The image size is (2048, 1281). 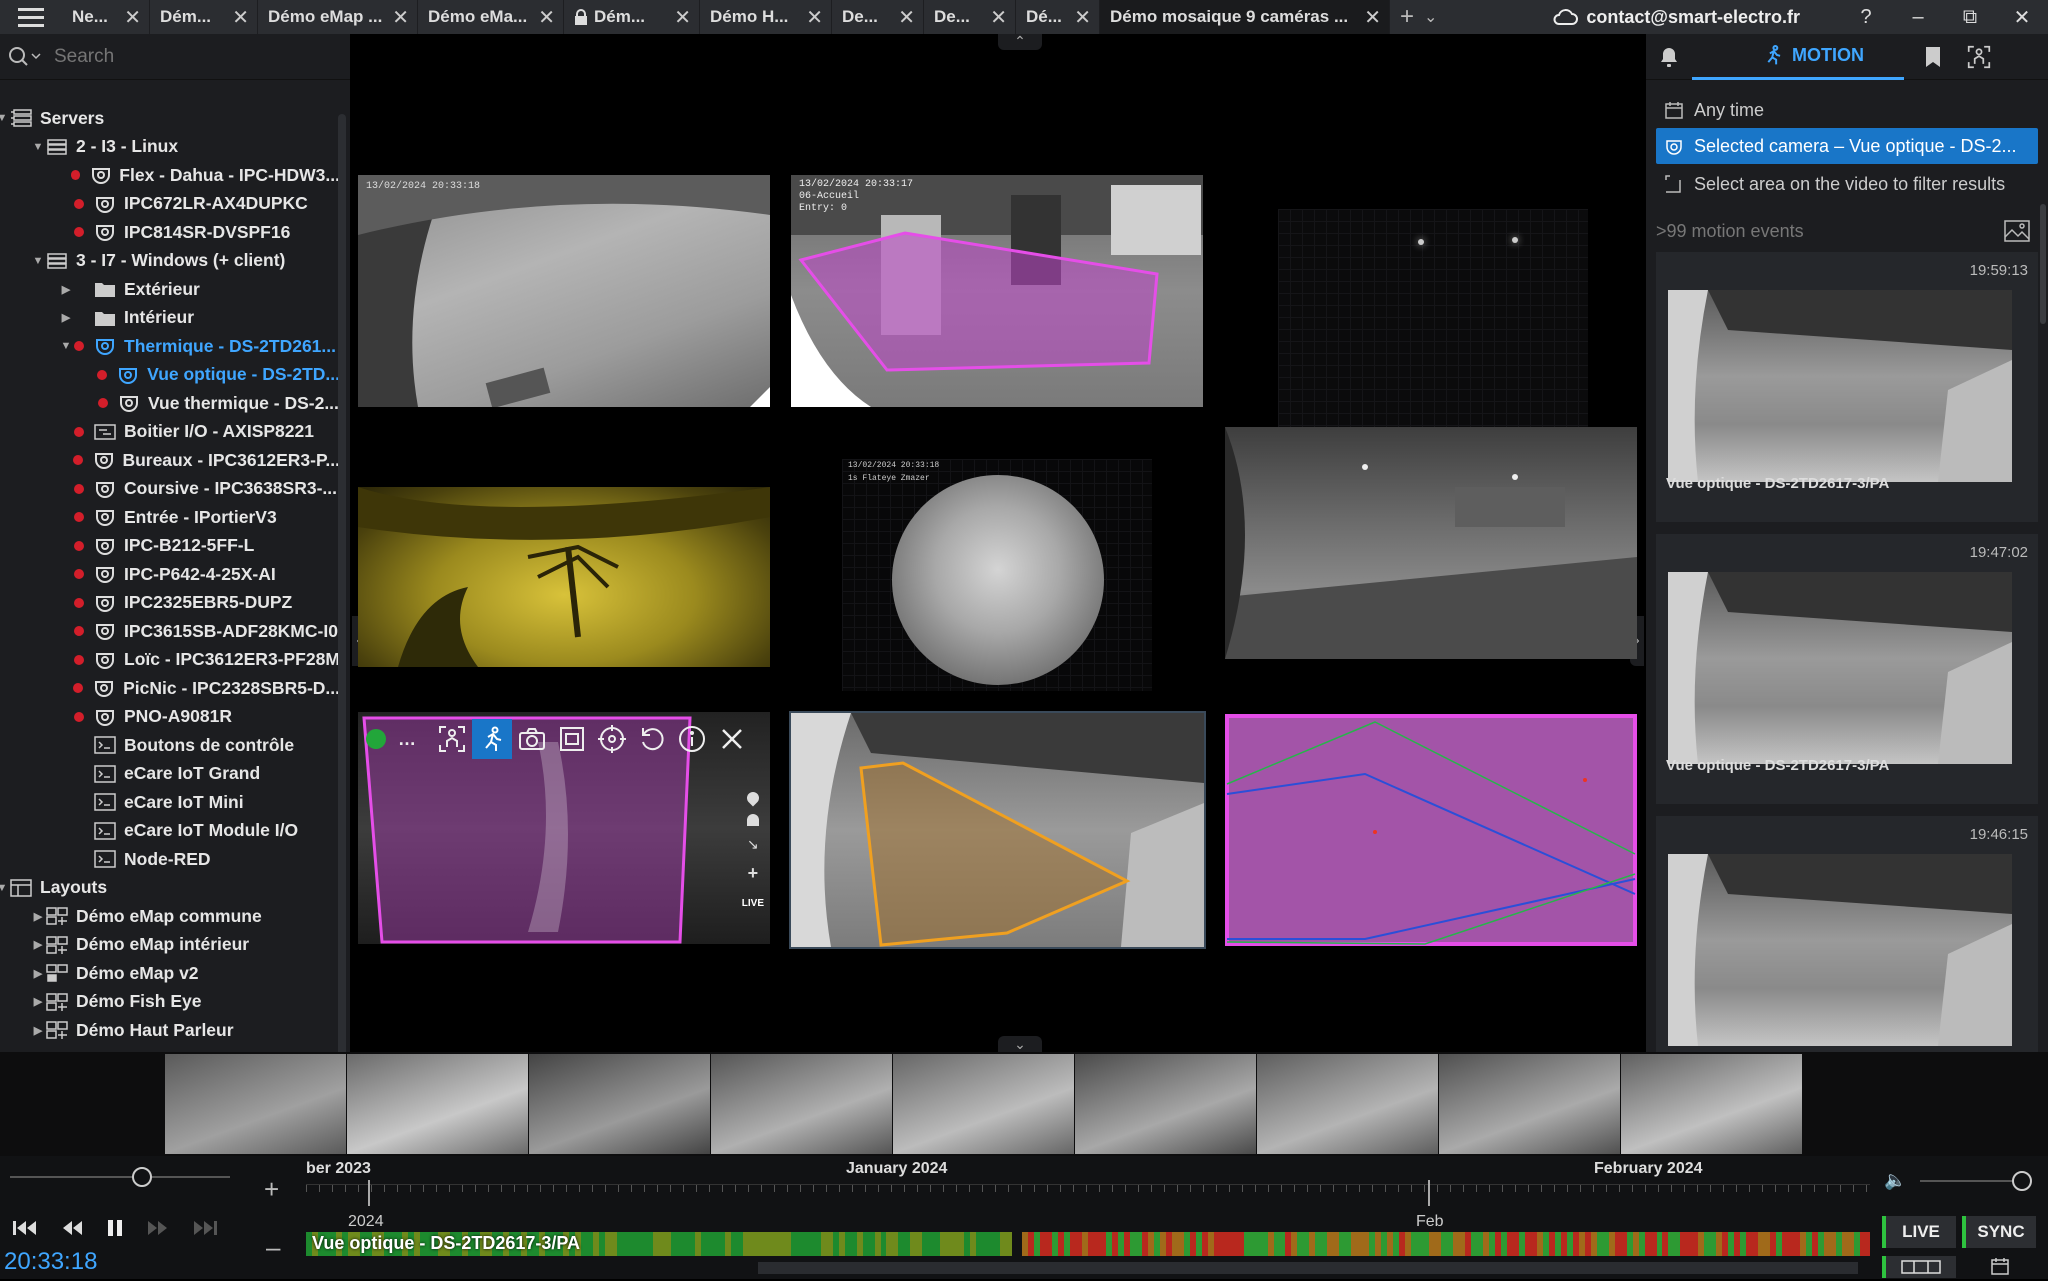 What do you see at coordinates (170, 204) in the screenshot?
I see `tree-item: IPC672LR-AX4DUPKC` at bounding box center [170, 204].